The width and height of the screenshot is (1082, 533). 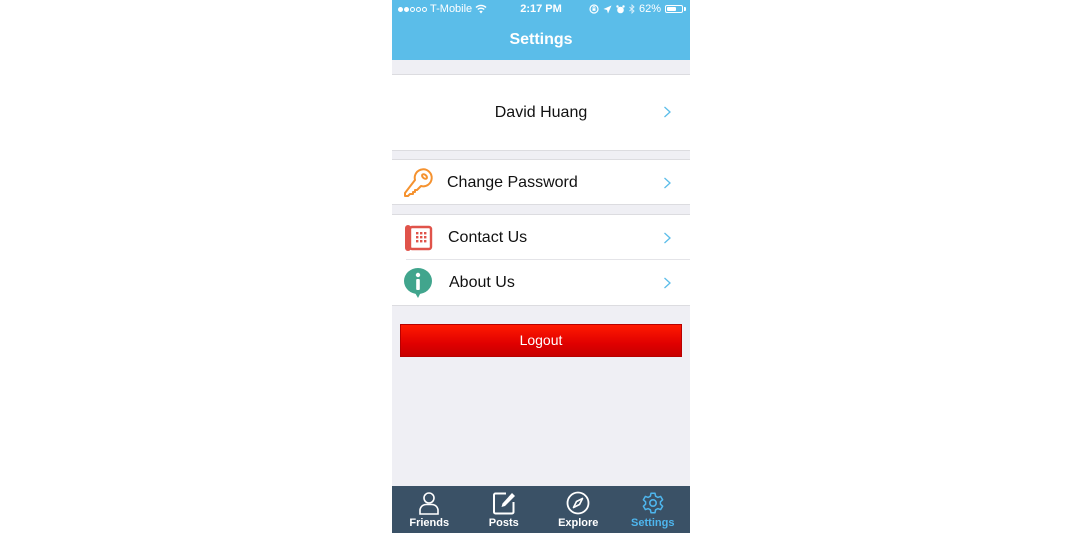 What do you see at coordinates (578, 503) in the screenshot?
I see `compass-icon` at bounding box center [578, 503].